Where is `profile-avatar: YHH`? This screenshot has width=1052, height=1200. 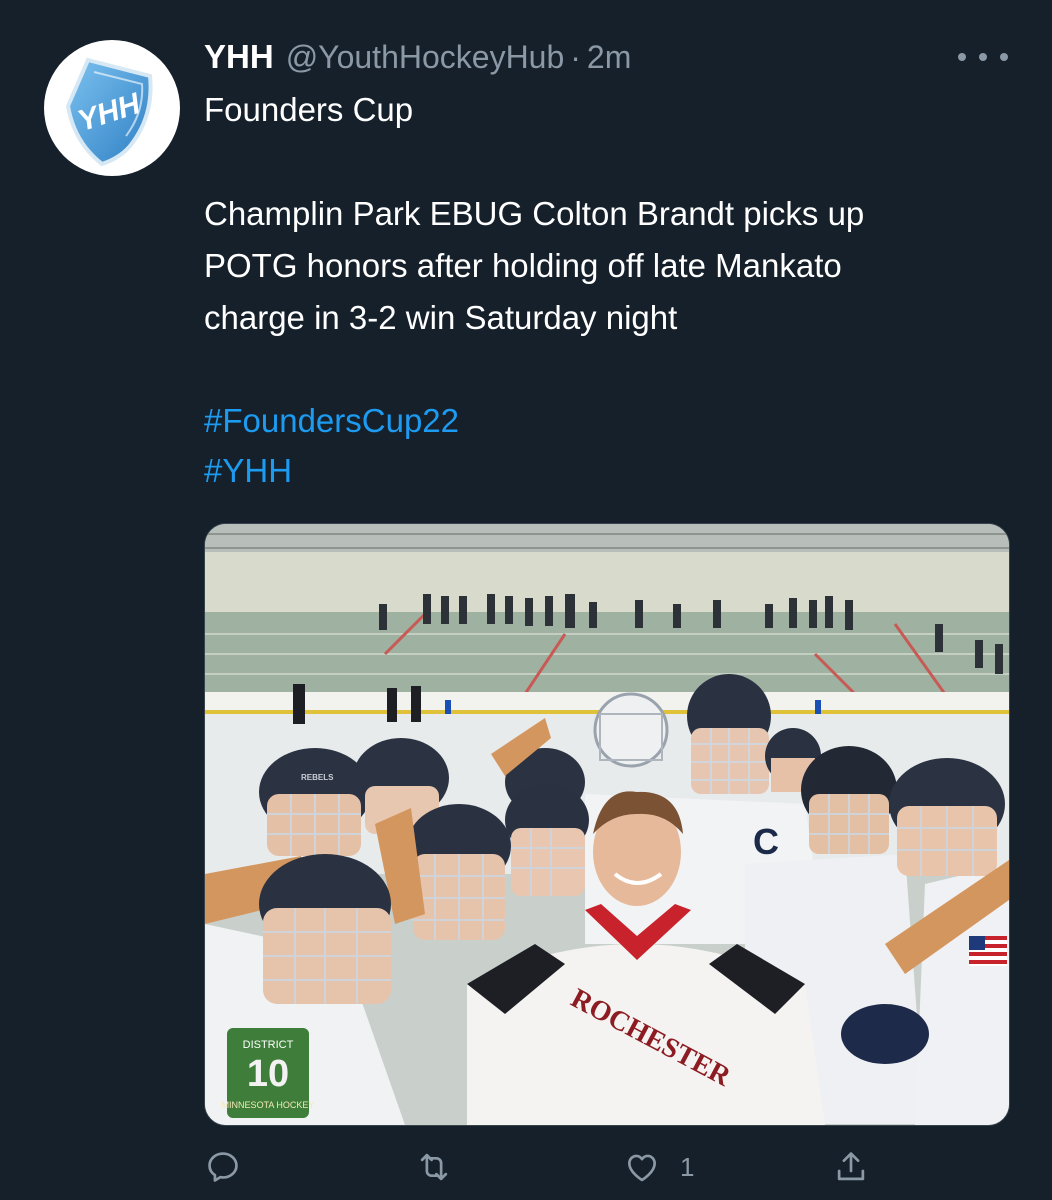 profile-avatar: YHH is located at coordinates (112, 108).